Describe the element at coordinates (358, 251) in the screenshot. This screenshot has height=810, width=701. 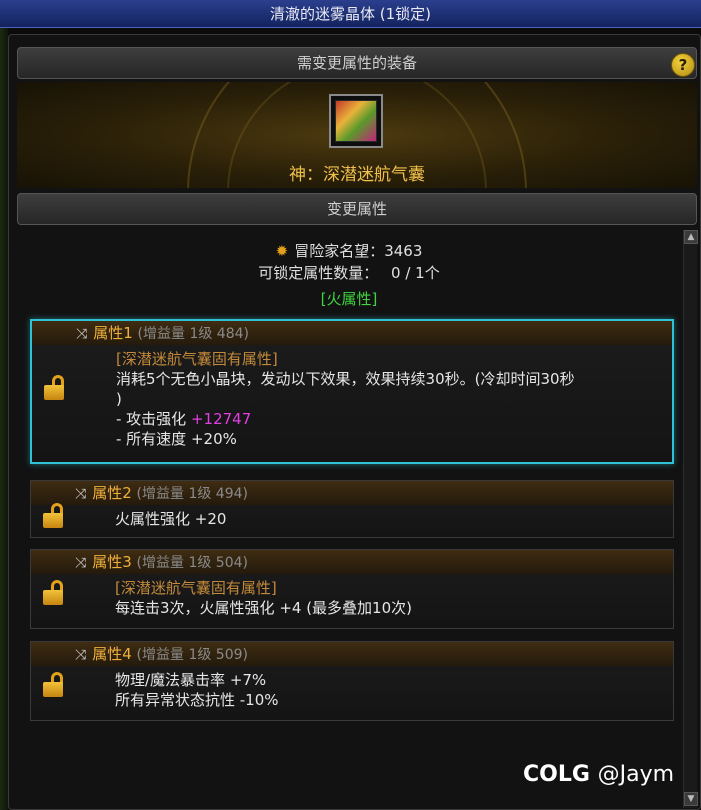
I see `fame-label: 冒险家名望：3463` at that location.